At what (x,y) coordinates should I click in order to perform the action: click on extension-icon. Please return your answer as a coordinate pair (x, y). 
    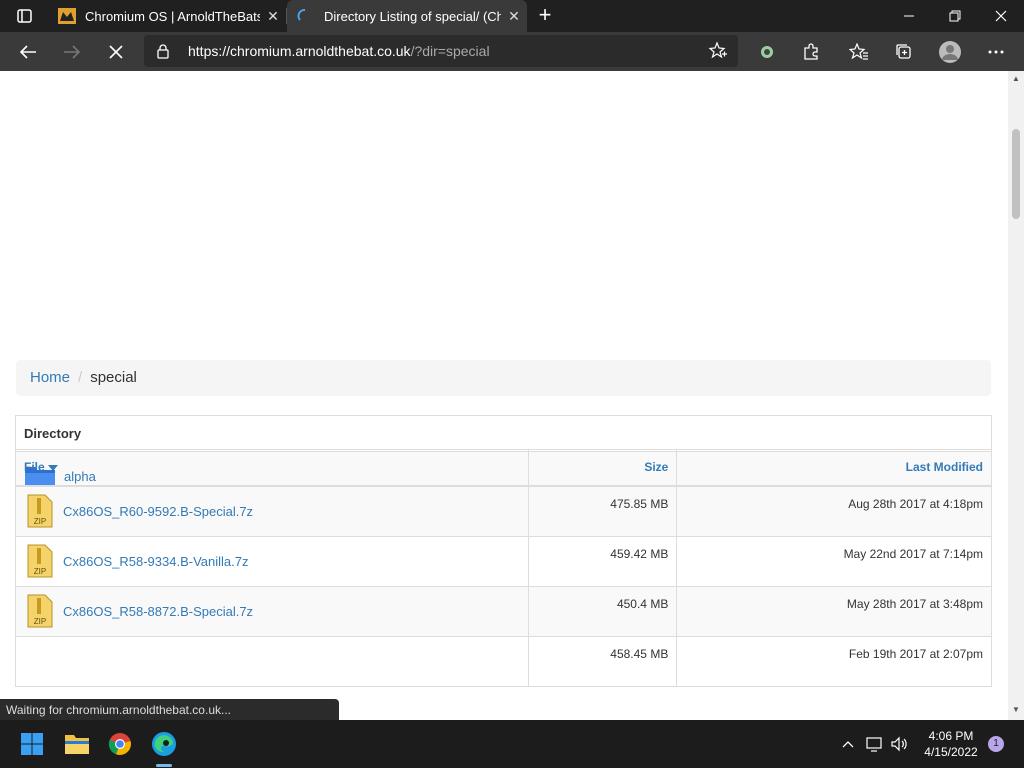
    Looking at the image, I should click on (767, 52).